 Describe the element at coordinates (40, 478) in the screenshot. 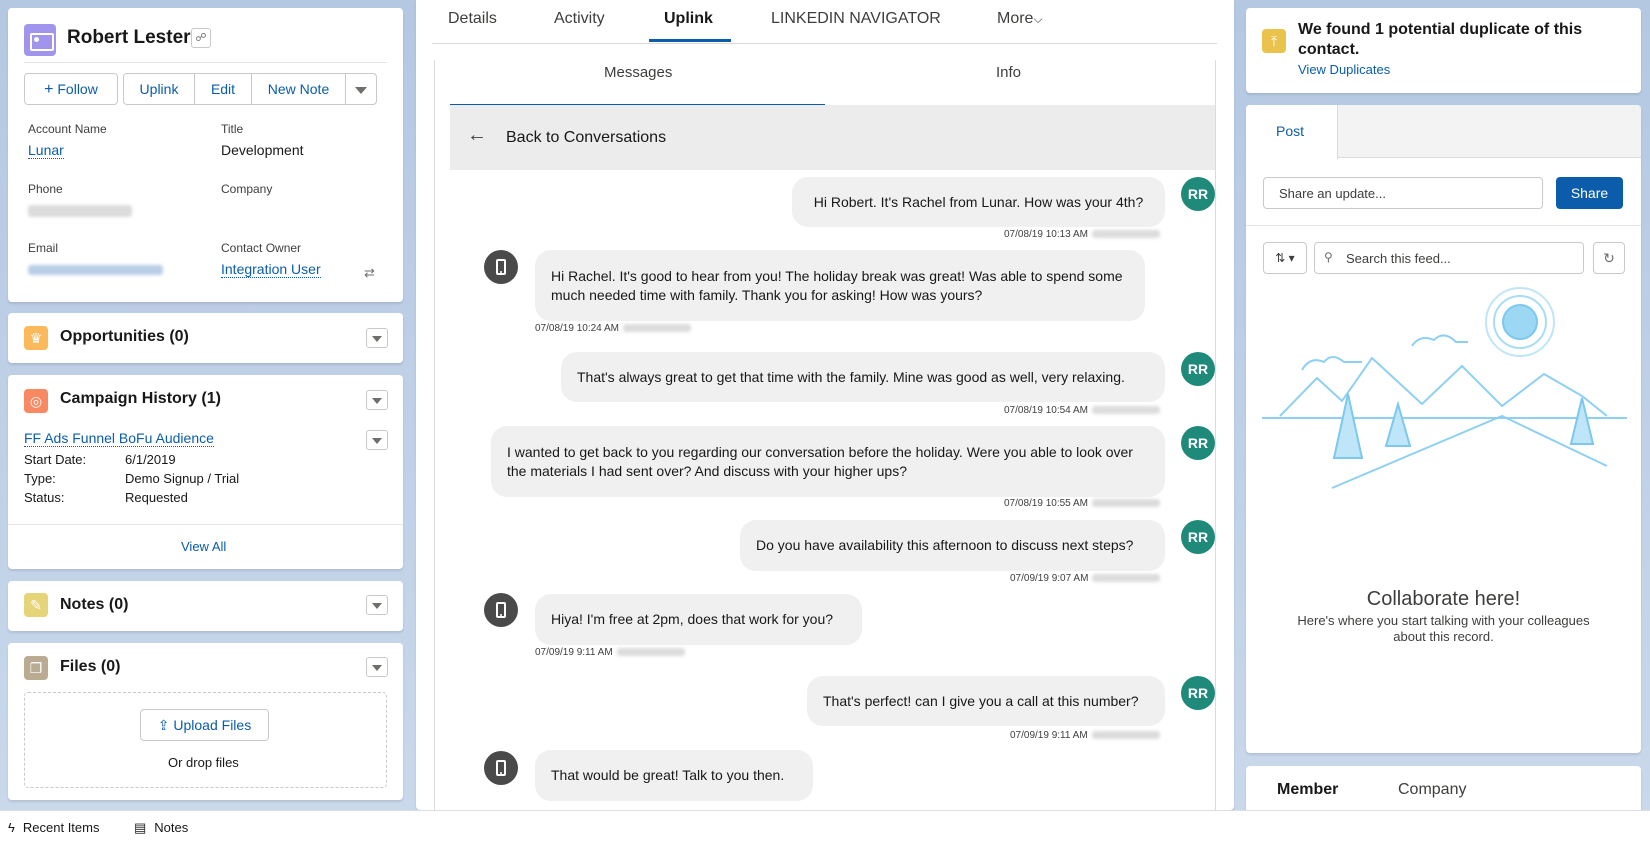

I see `type-label: Type:` at that location.